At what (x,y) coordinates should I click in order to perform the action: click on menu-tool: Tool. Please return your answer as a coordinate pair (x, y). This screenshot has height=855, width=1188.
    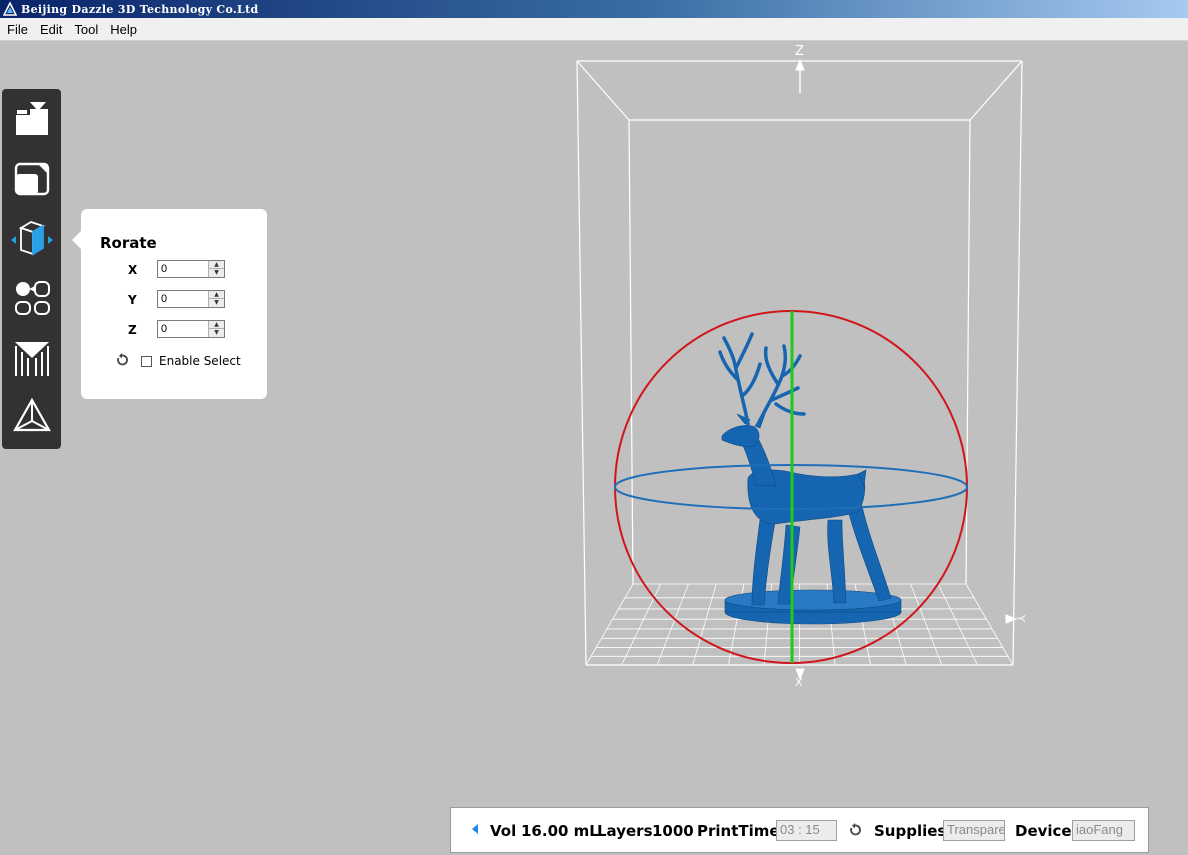
    Looking at the image, I should click on (86, 29).